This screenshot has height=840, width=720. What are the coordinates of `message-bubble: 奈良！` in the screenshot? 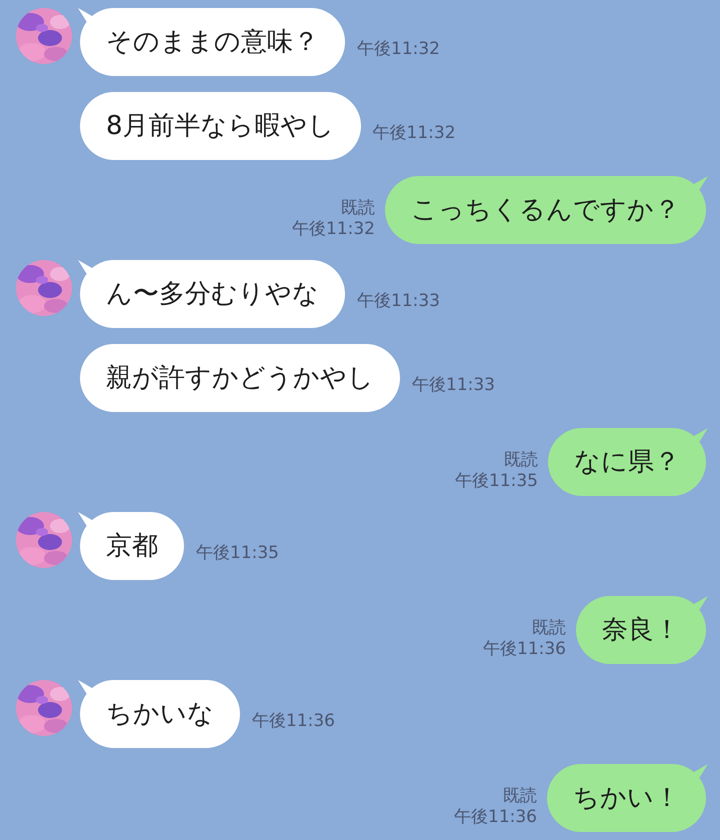 It's located at (641, 630).